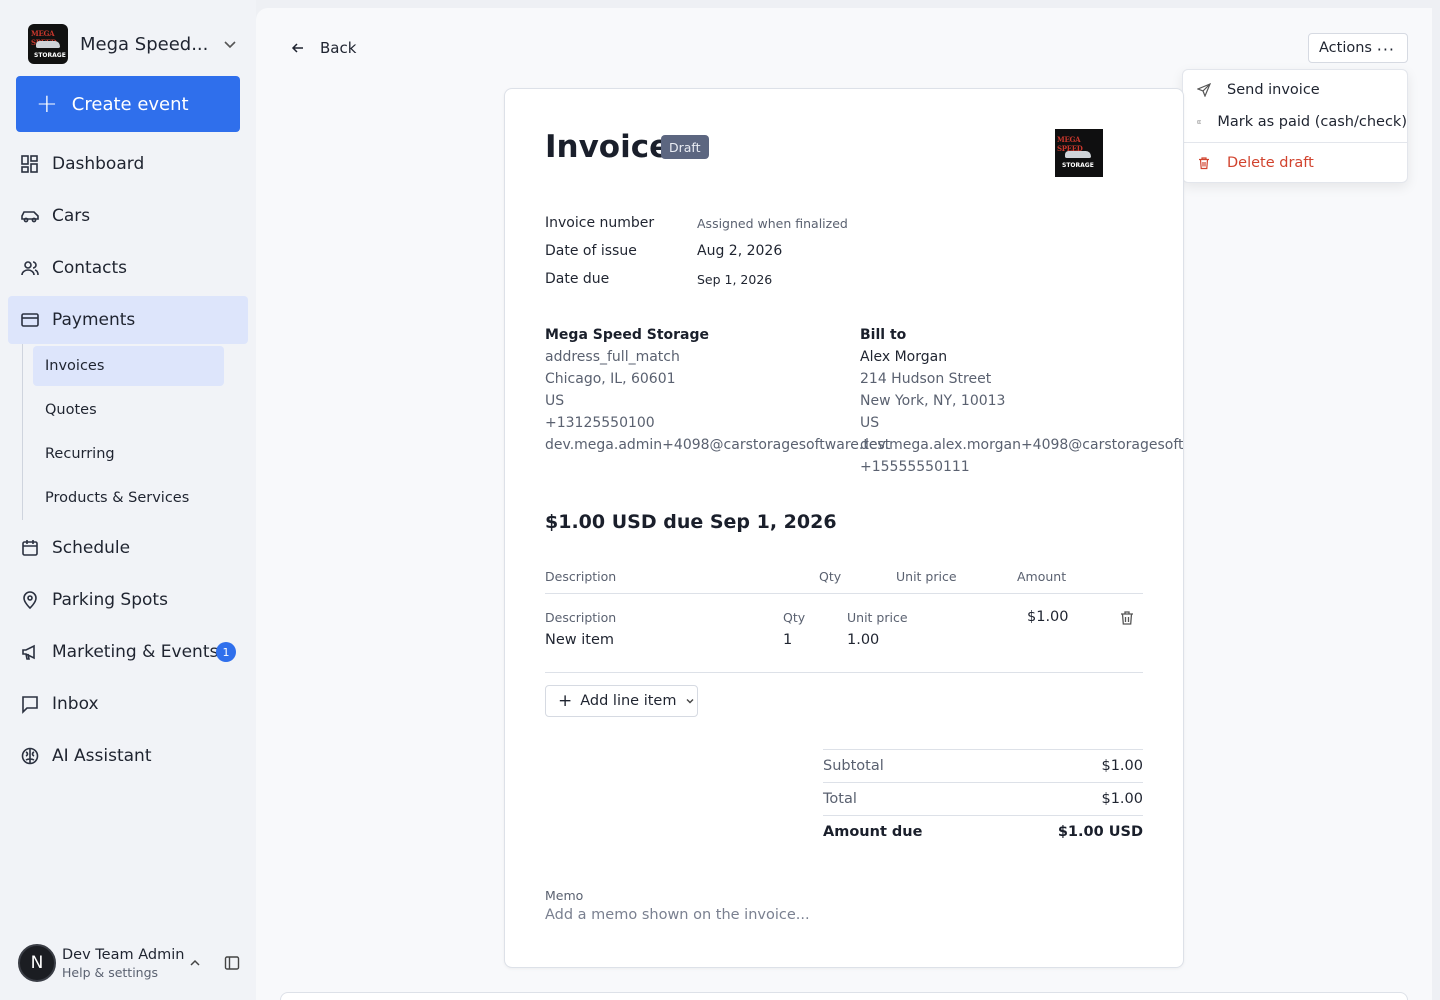  Describe the element at coordinates (734, 279) in the screenshot. I see `due-date-value: Sep 1, 2026` at that location.